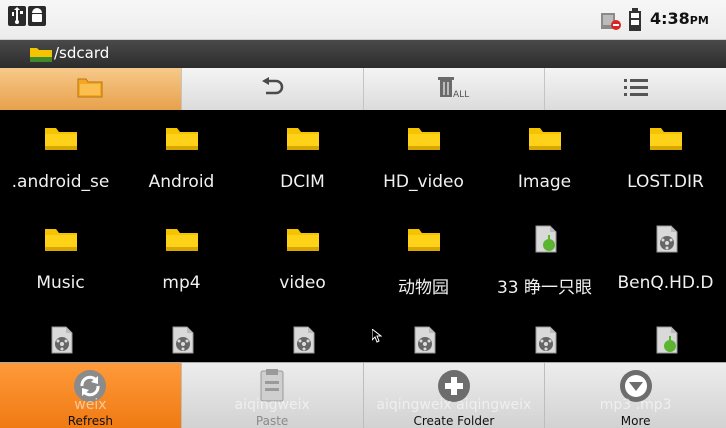 The image size is (726, 428). Describe the element at coordinates (455, 395) in the screenshot. I see `create-folder-button: aiqingweix aiqingweix Create Folder` at that location.